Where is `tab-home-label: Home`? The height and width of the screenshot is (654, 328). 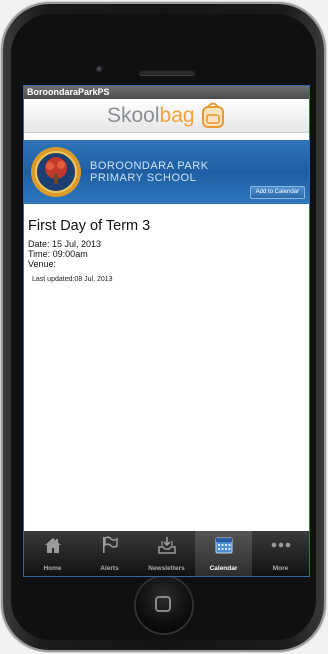 tab-home-label: Home is located at coordinates (52, 568).